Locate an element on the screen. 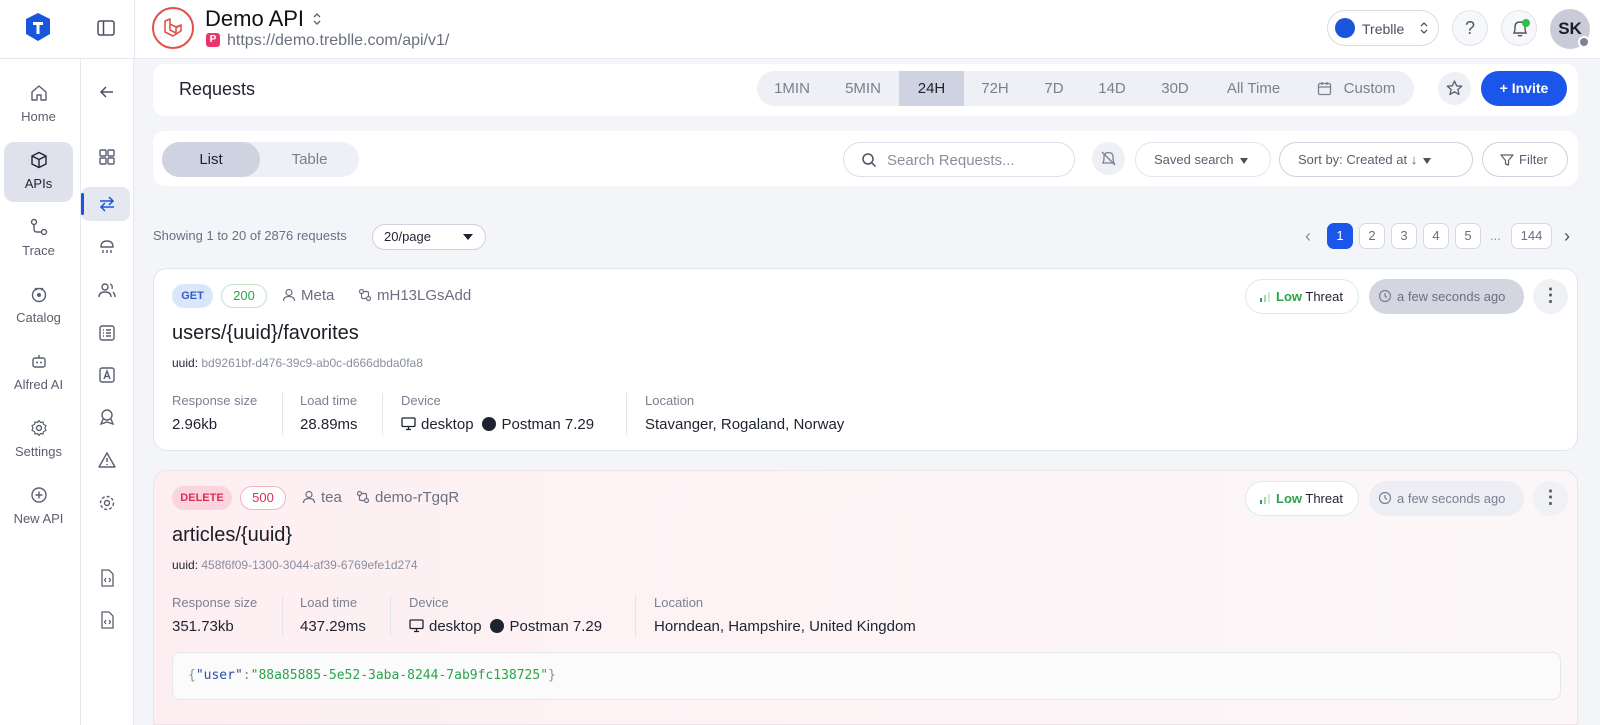  postman-icon is located at coordinates (496, 626).